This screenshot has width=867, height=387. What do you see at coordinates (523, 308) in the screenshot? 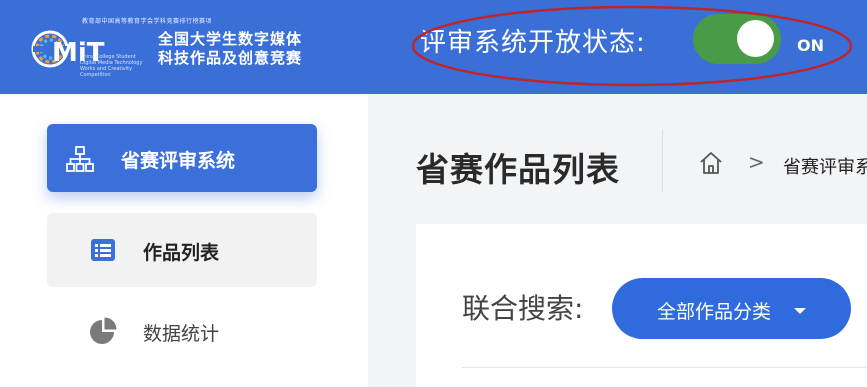
I see `search-label: 联合搜索:` at bounding box center [523, 308].